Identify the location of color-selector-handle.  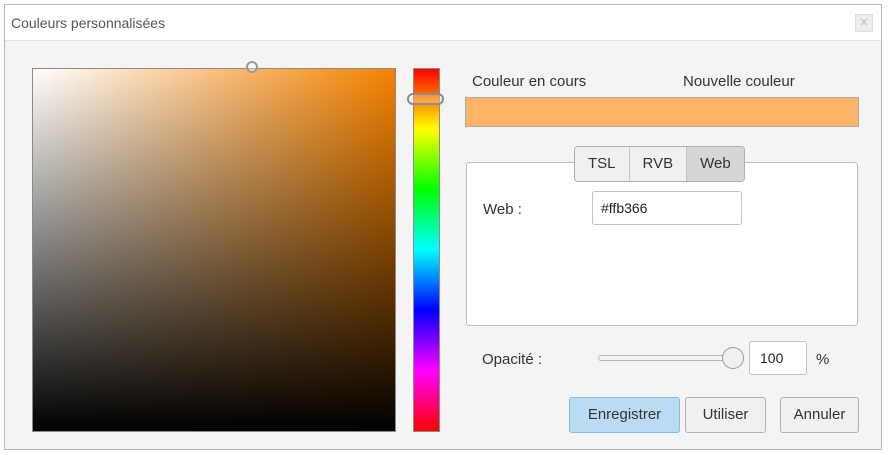
(252, 67).